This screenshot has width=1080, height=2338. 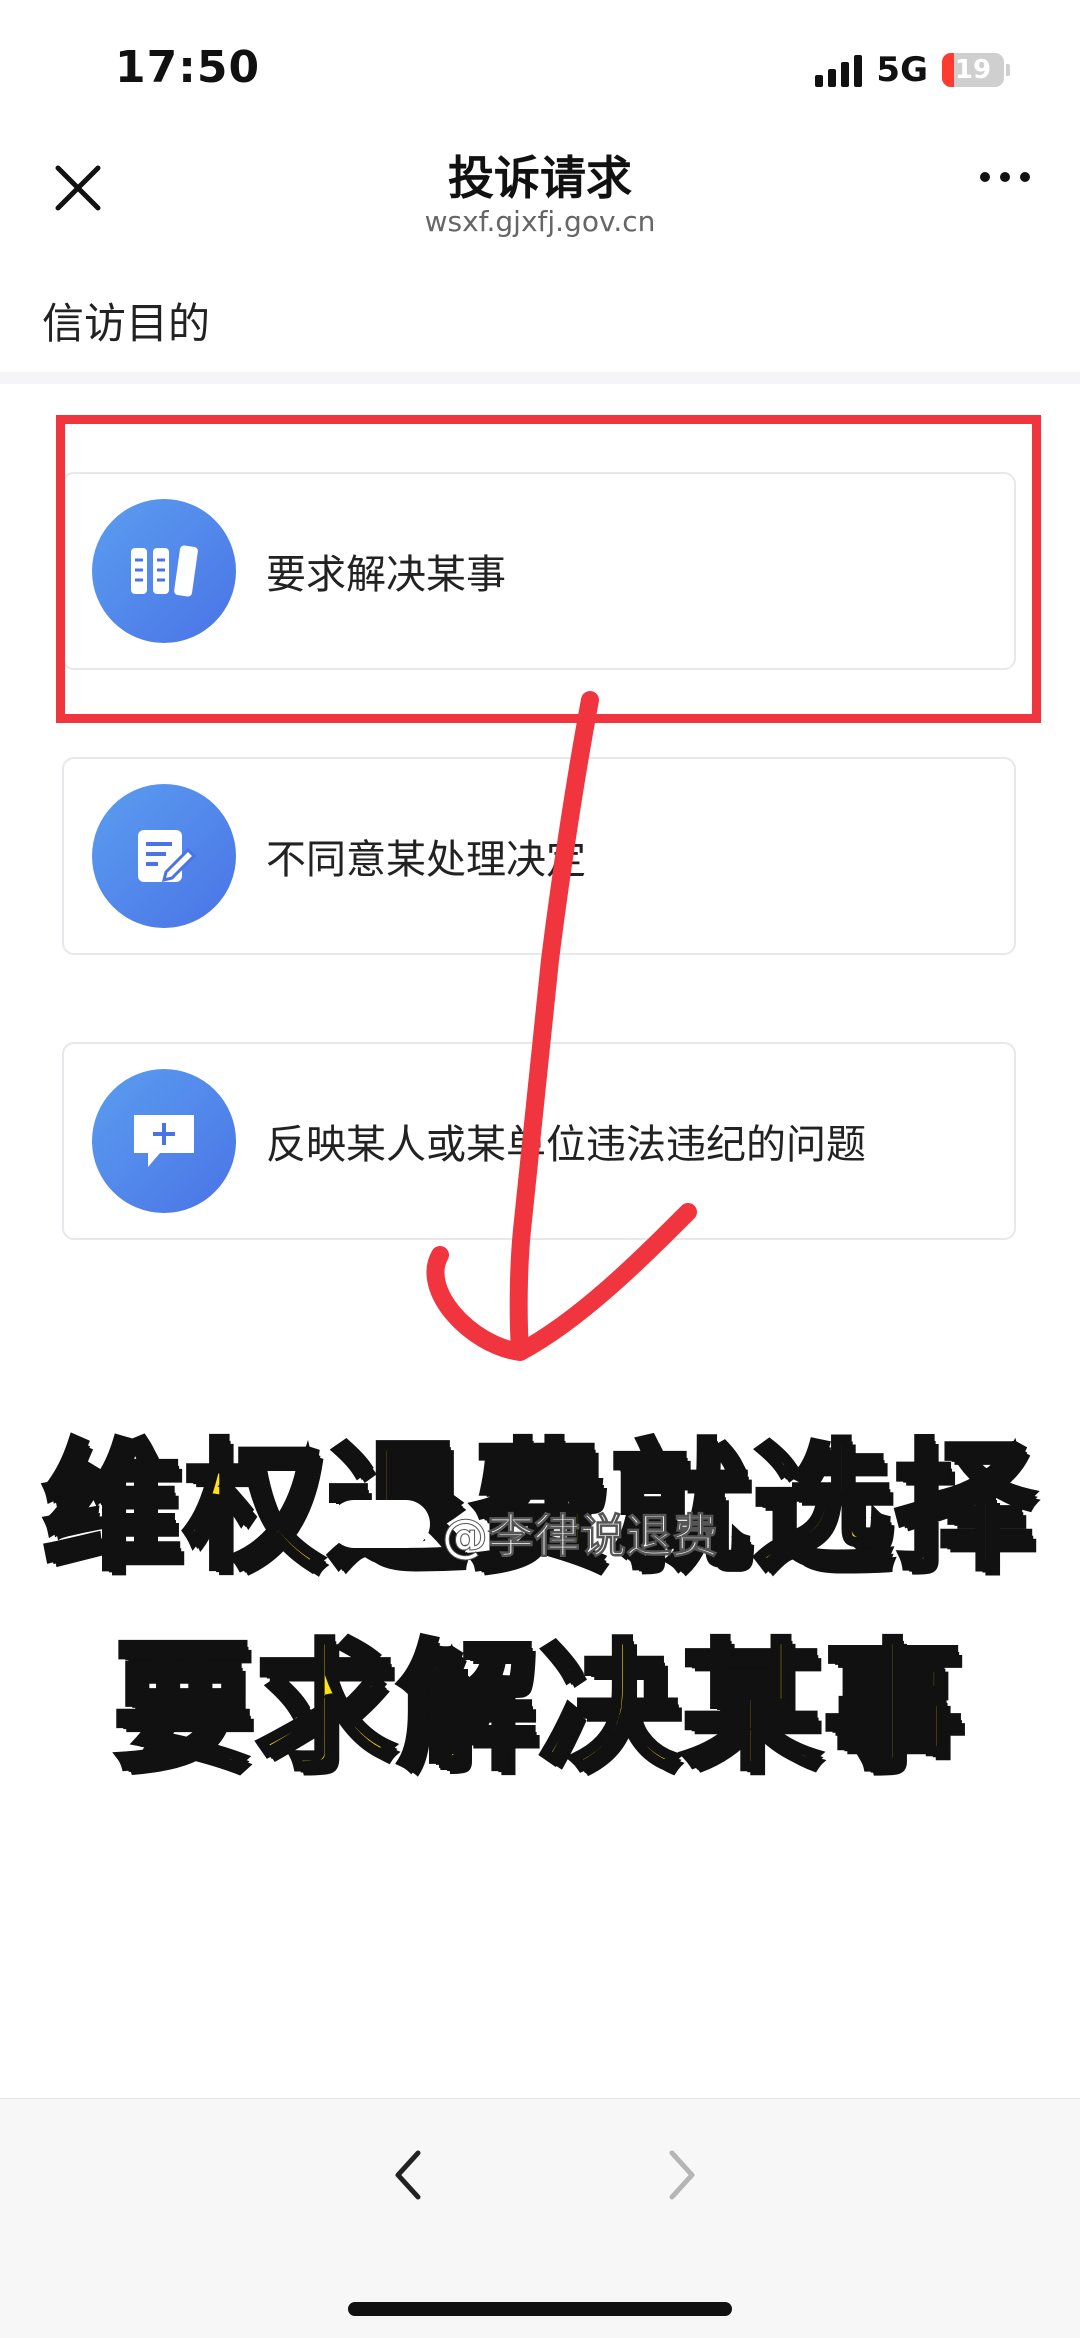 I want to click on option-report-violation: 反映某人或某单位违法违纪的问题, so click(x=539, y=1141).